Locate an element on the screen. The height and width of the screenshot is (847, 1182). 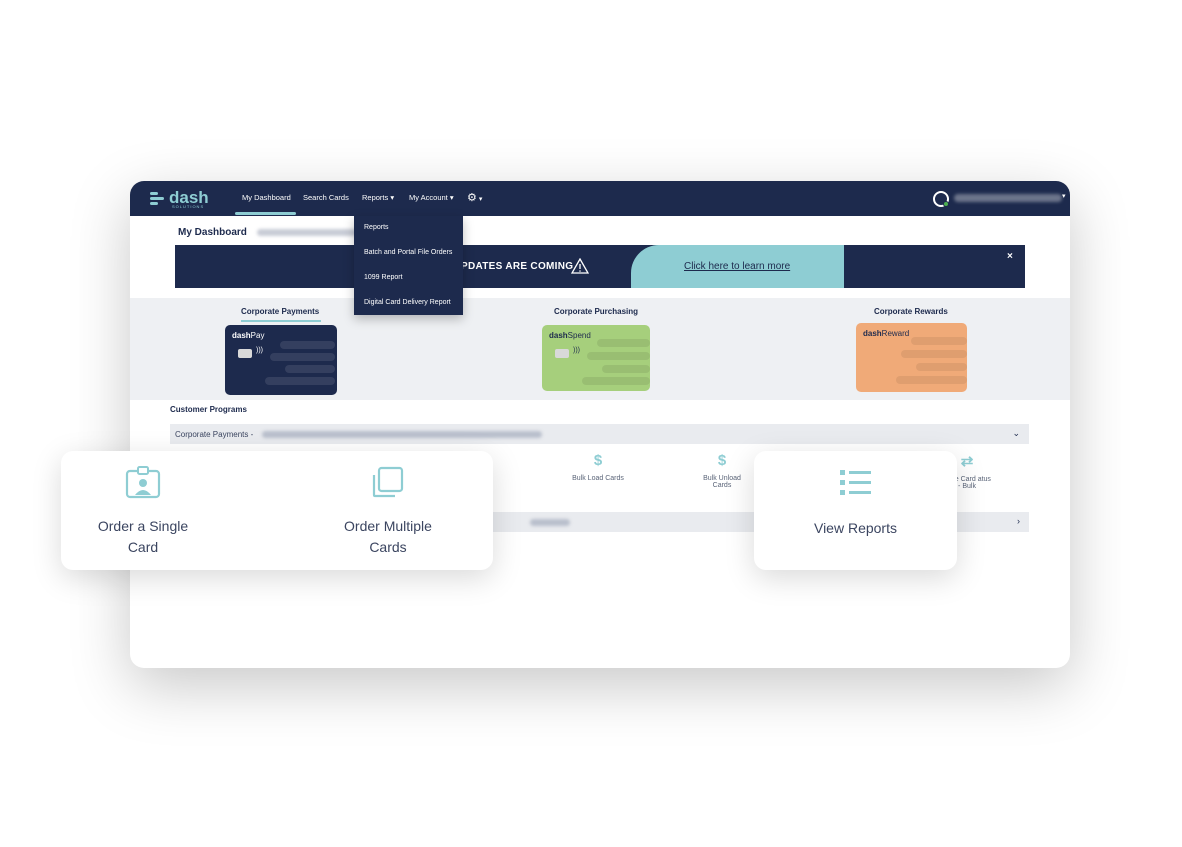
menu-item-reports: Reports is located at coordinates (376, 227).